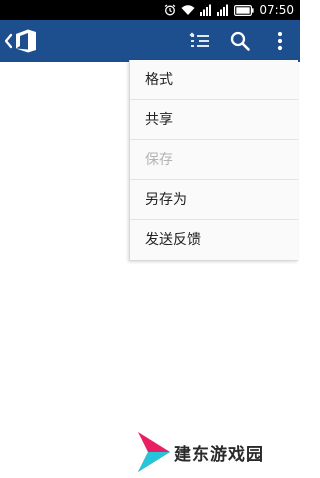 The image size is (320, 478). What do you see at coordinates (214, 120) in the screenshot?
I see `menu-item-share: 共享` at bounding box center [214, 120].